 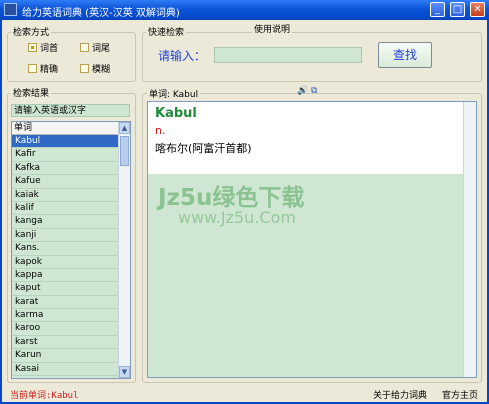 What do you see at coordinates (460, 394) in the screenshot?
I see `home-link: 官方主页` at bounding box center [460, 394].